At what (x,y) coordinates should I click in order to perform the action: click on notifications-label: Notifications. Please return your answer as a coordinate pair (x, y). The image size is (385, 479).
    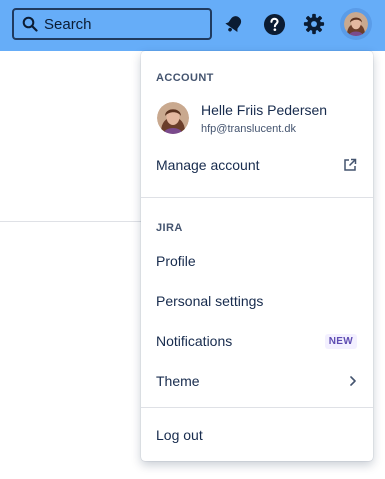
    Looking at the image, I should click on (194, 341).